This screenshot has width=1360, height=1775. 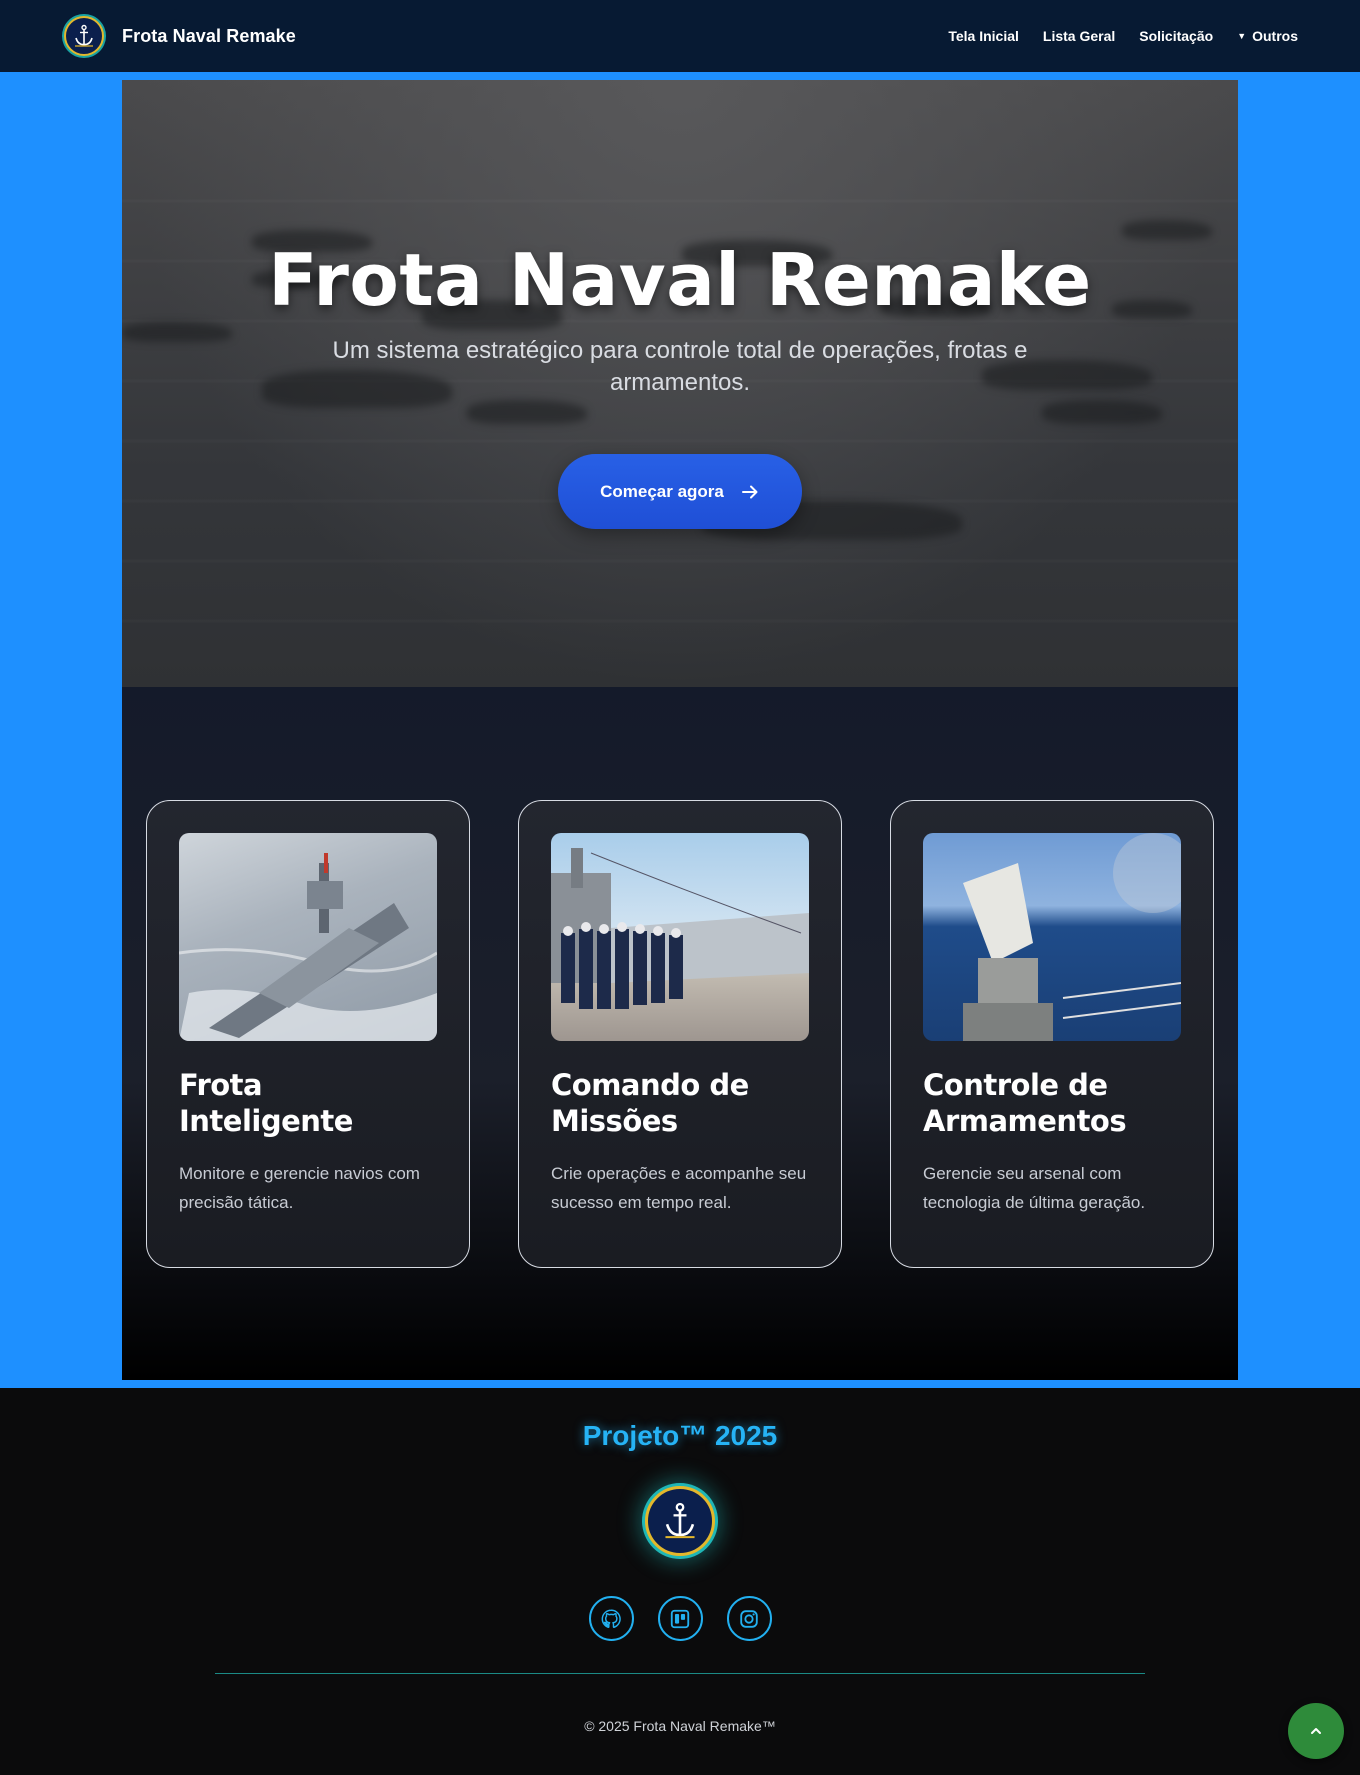 What do you see at coordinates (680, 1726) in the screenshot?
I see `copyright-text: © 2025 Frota Naval Remake™` at bounding box center [680, 1726].